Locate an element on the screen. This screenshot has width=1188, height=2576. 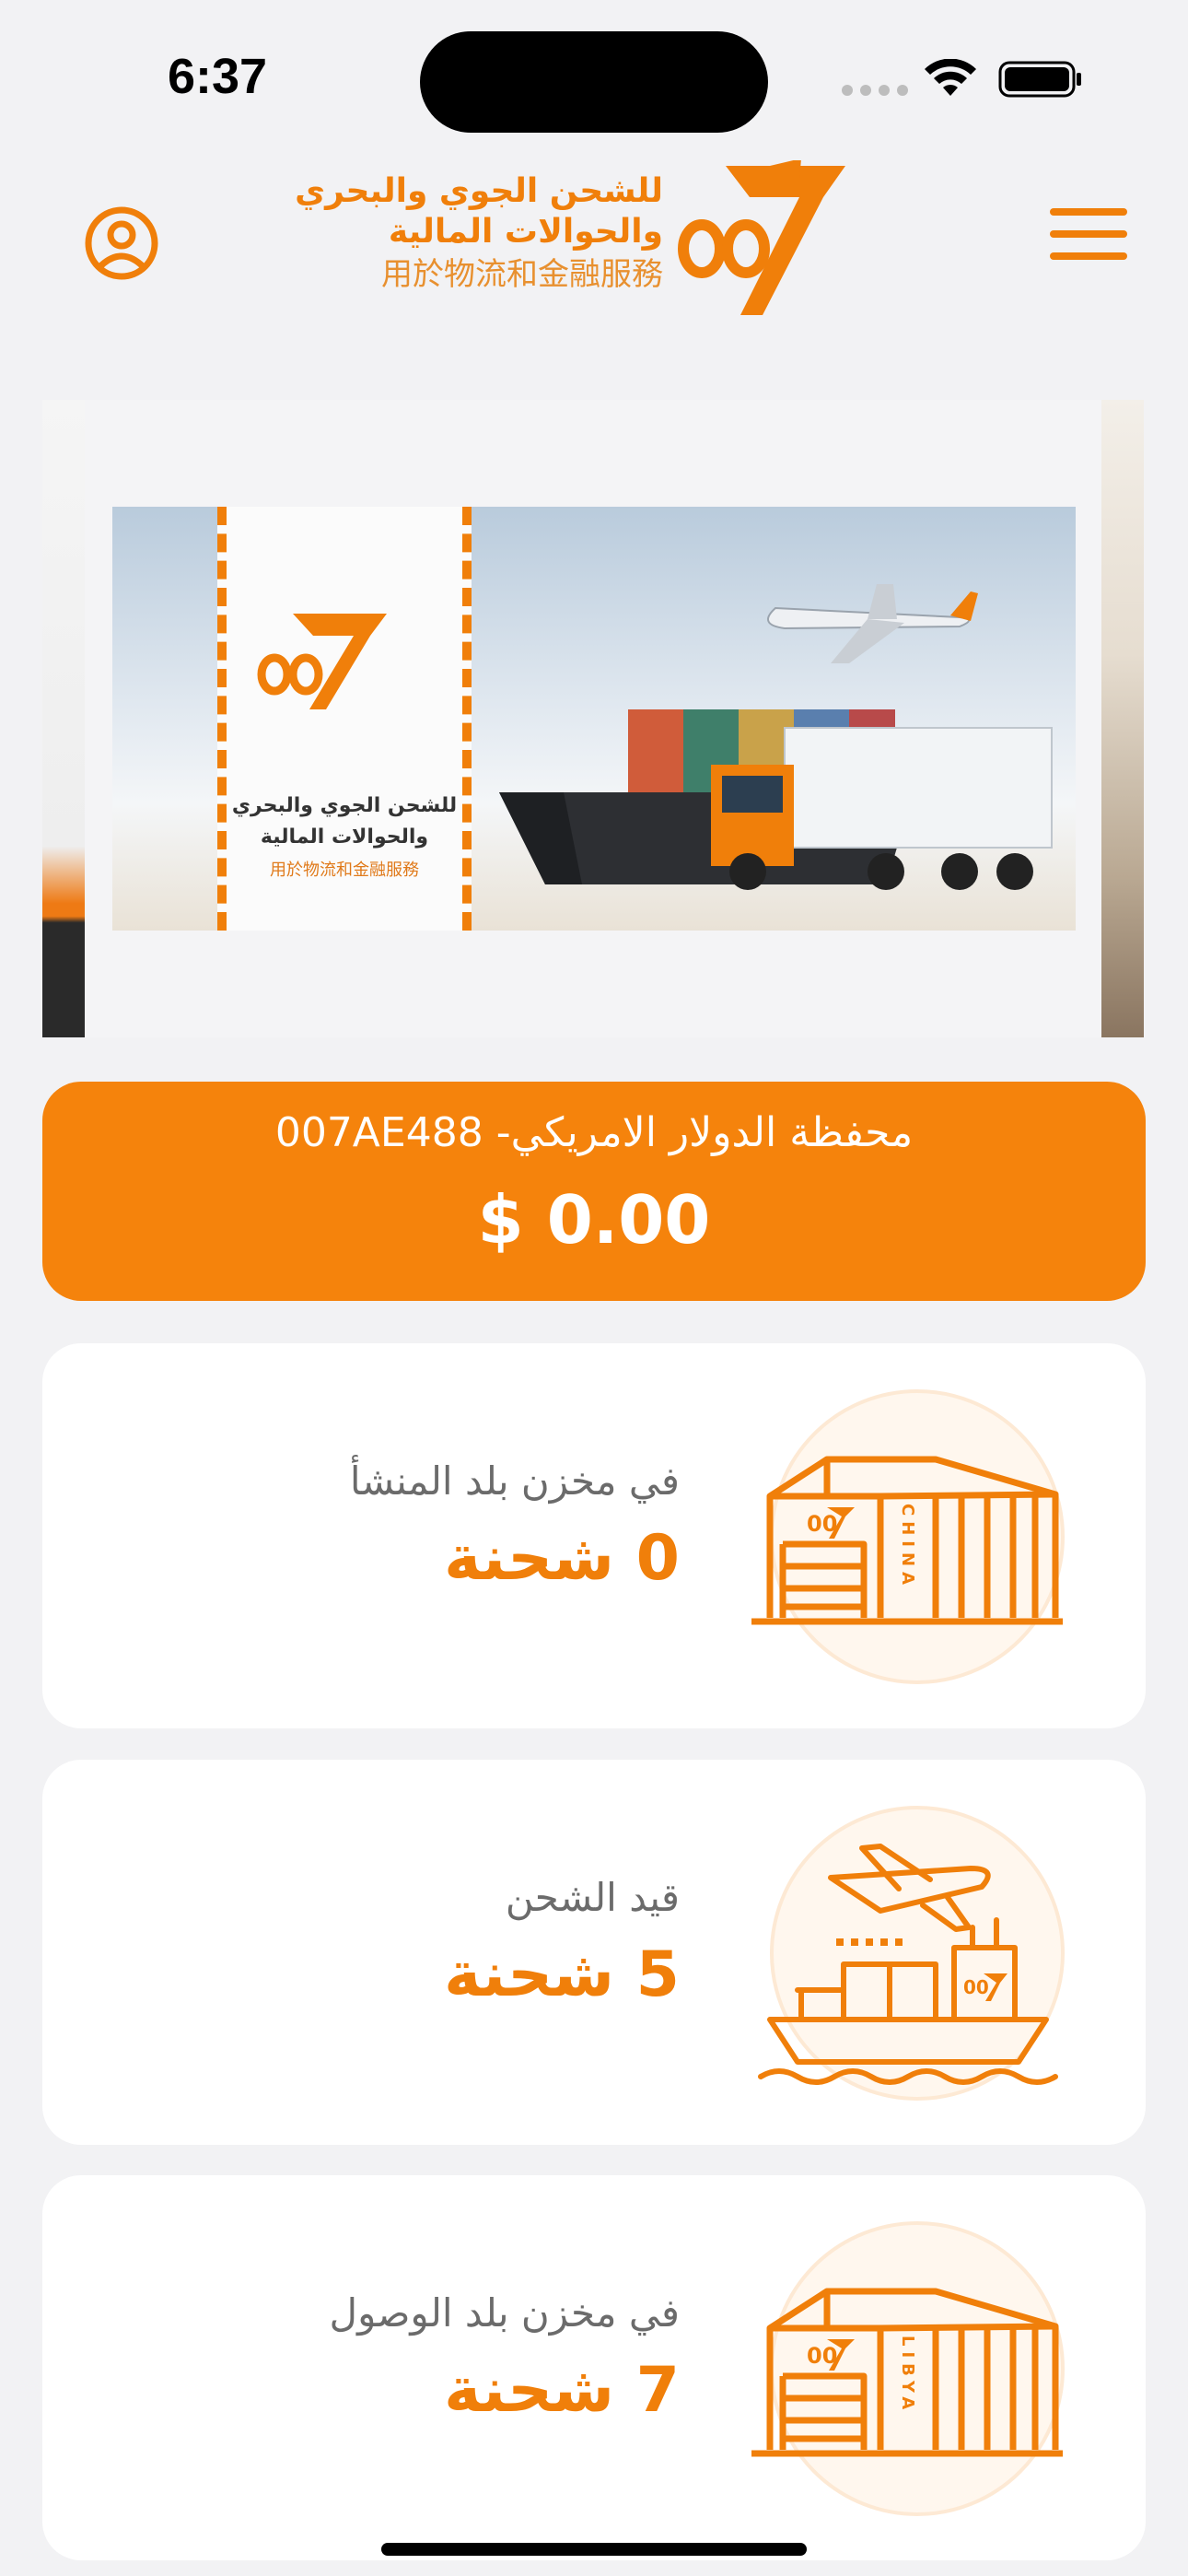
warehouse-tag: LIBYA is located at coordinates (907, 2375).